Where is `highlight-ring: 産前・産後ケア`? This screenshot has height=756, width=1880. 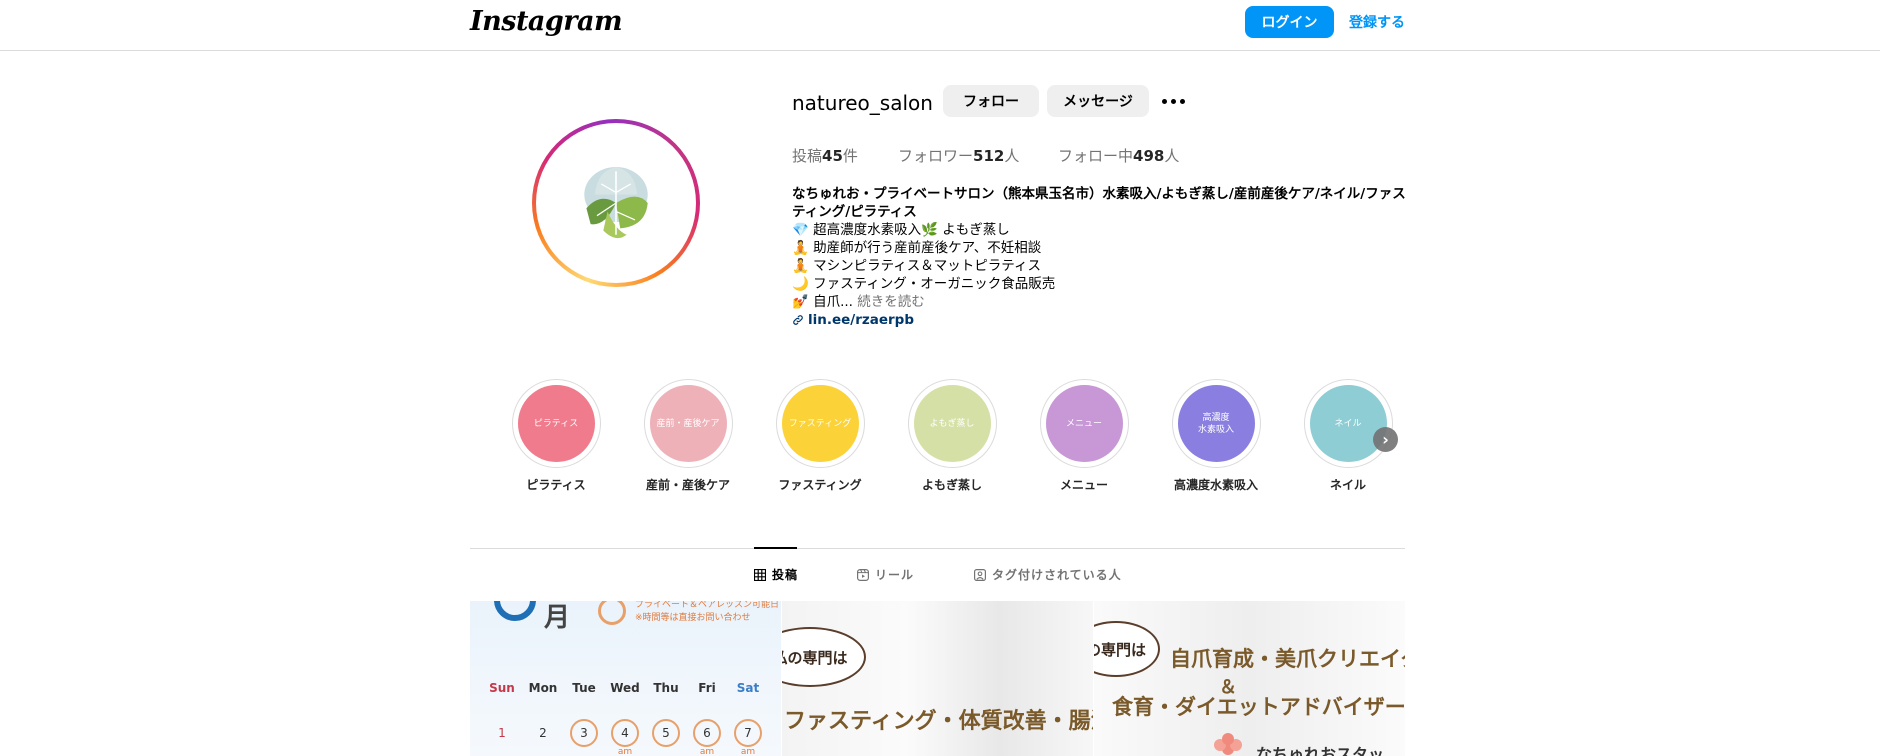
highlight-ring: 産前・産後ケア is located at coordinates (688, 423).